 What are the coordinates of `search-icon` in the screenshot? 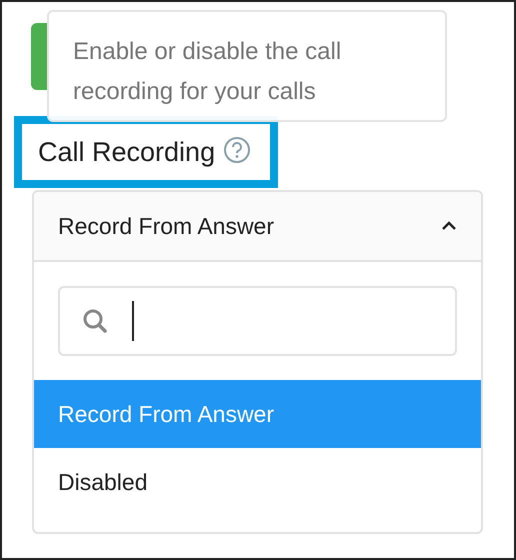 It's located at (95, 321).